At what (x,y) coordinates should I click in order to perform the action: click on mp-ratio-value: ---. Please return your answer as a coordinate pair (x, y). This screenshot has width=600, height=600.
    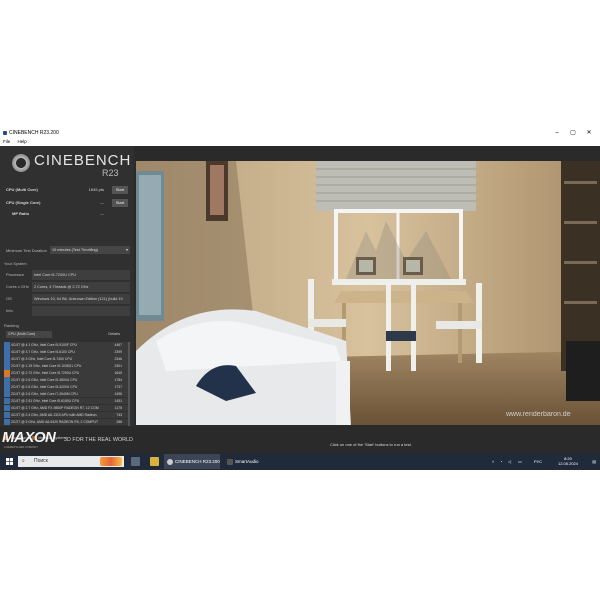
    Looking at the image, I should click on (102, 213).